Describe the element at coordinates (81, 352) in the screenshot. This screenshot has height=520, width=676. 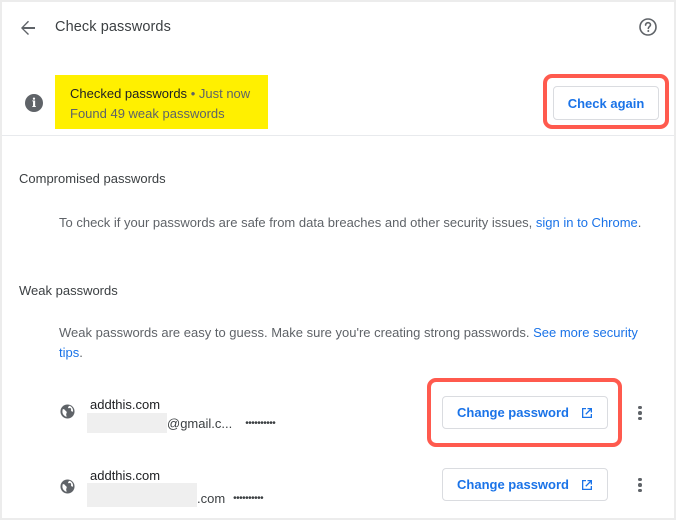
I see `weak-trailing: .` at that location.